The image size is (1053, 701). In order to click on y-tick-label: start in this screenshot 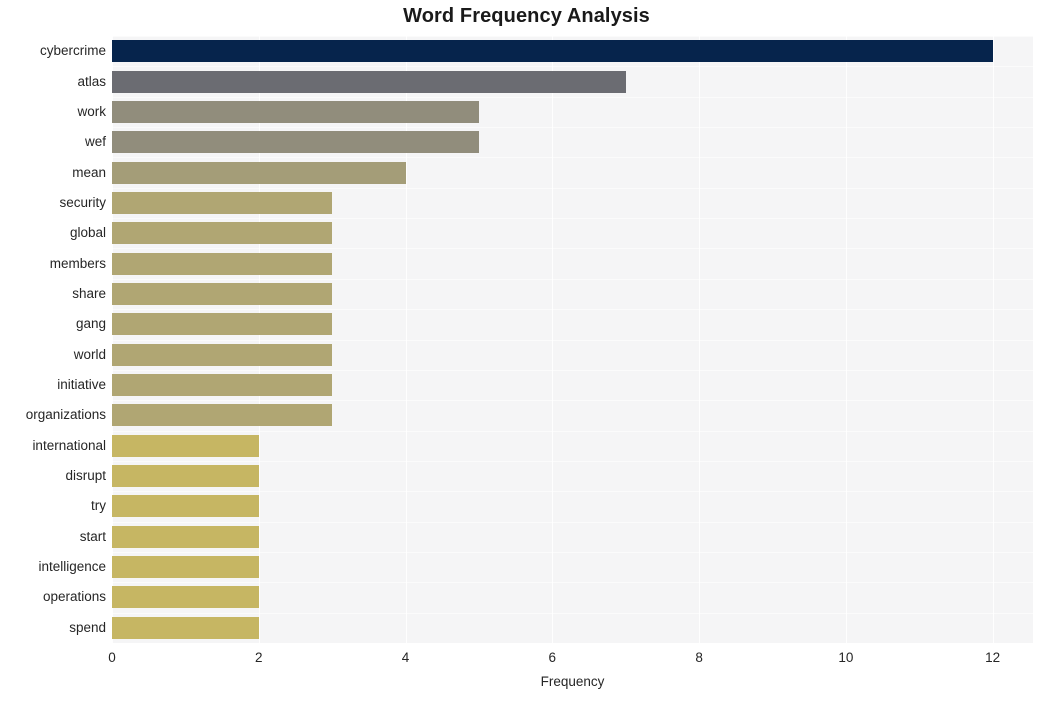, I will do `click(92, 536)`.